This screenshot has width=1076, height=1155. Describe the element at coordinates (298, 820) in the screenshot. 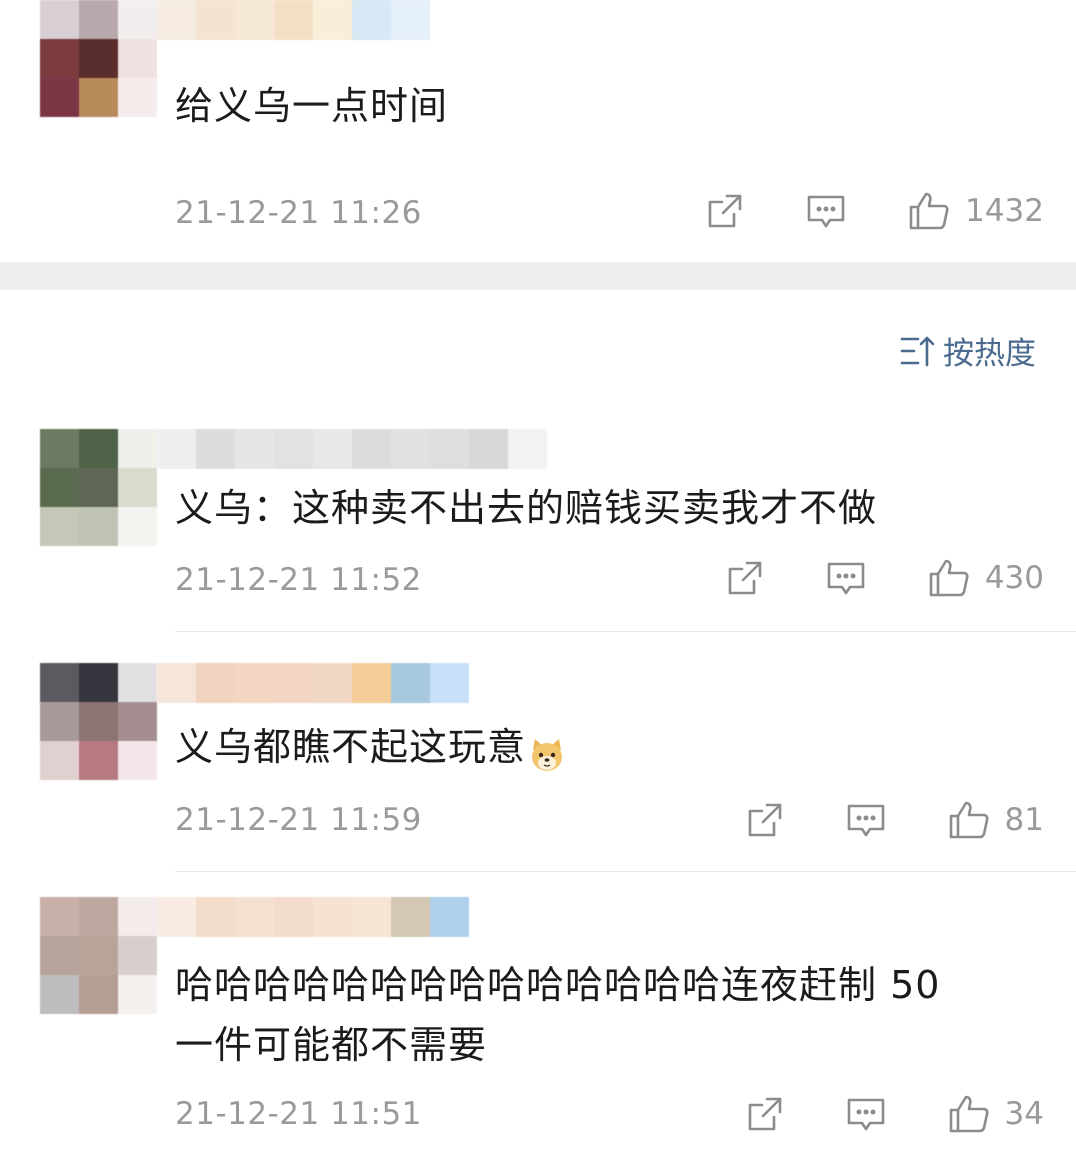

I see `timestamp: 21-12-21 11:59` at that location.